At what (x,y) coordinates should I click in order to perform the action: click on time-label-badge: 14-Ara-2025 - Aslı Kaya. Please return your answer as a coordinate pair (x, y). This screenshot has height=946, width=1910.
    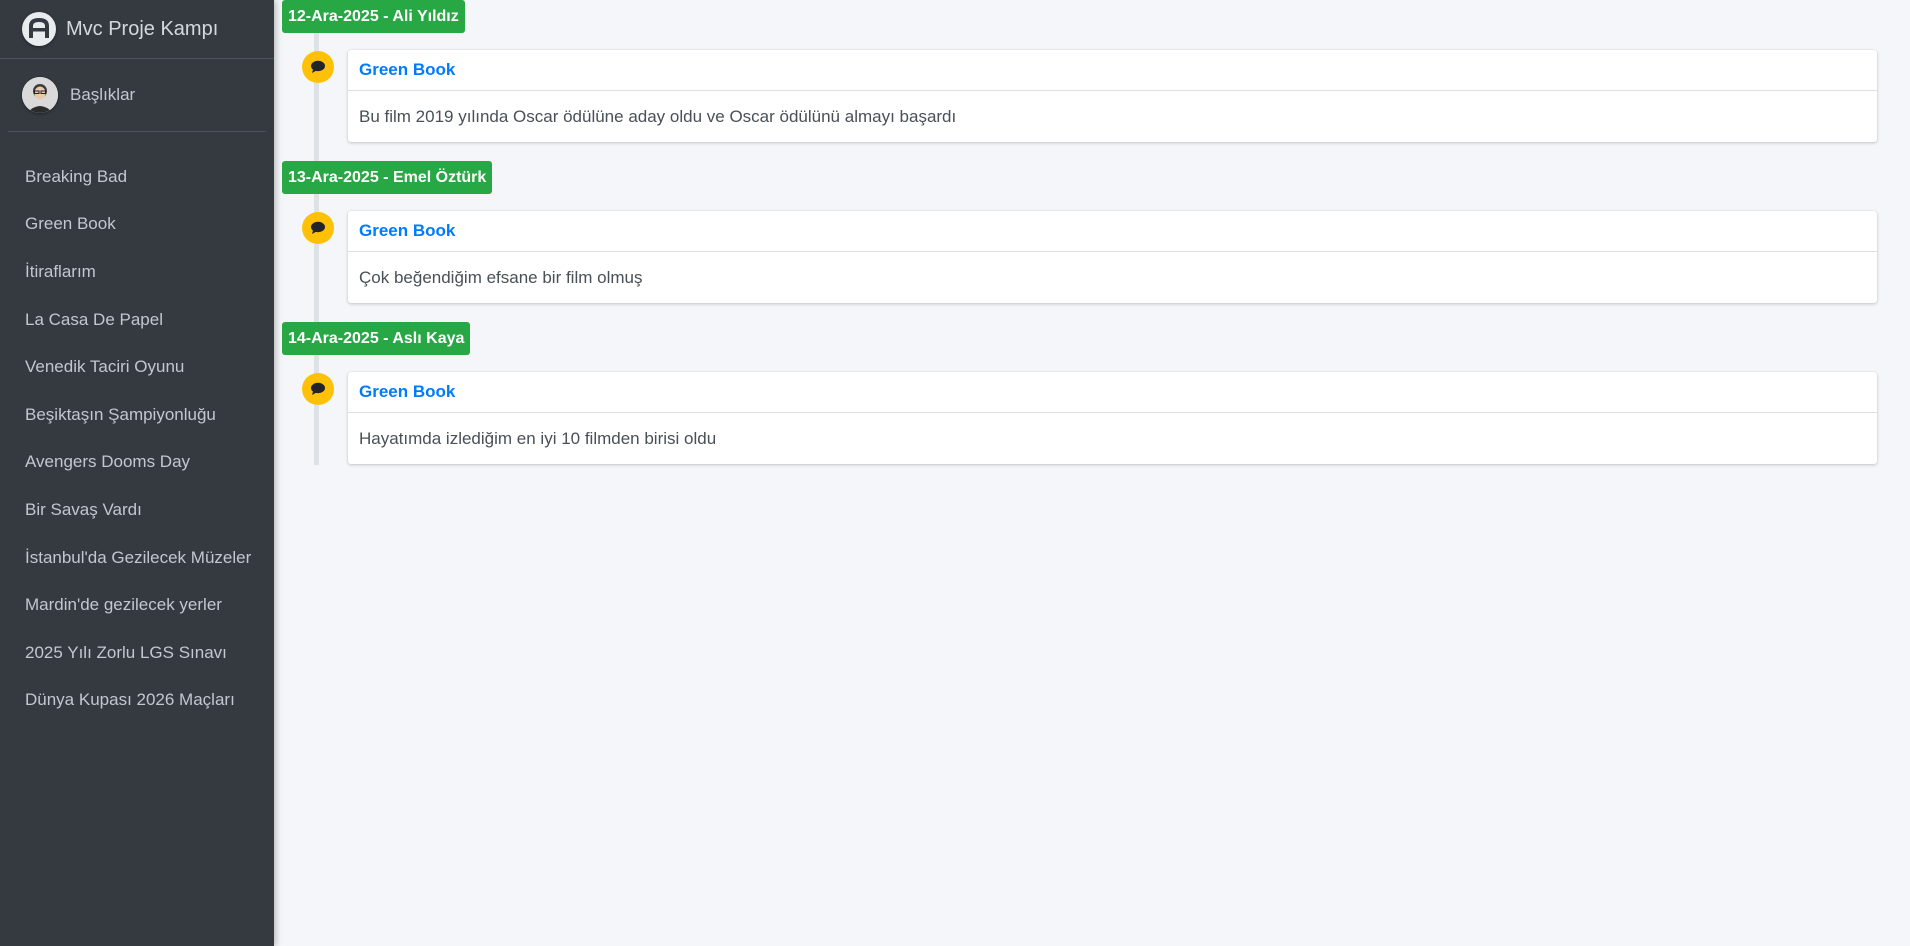
    Looking at the image, I should click on (376, 338).